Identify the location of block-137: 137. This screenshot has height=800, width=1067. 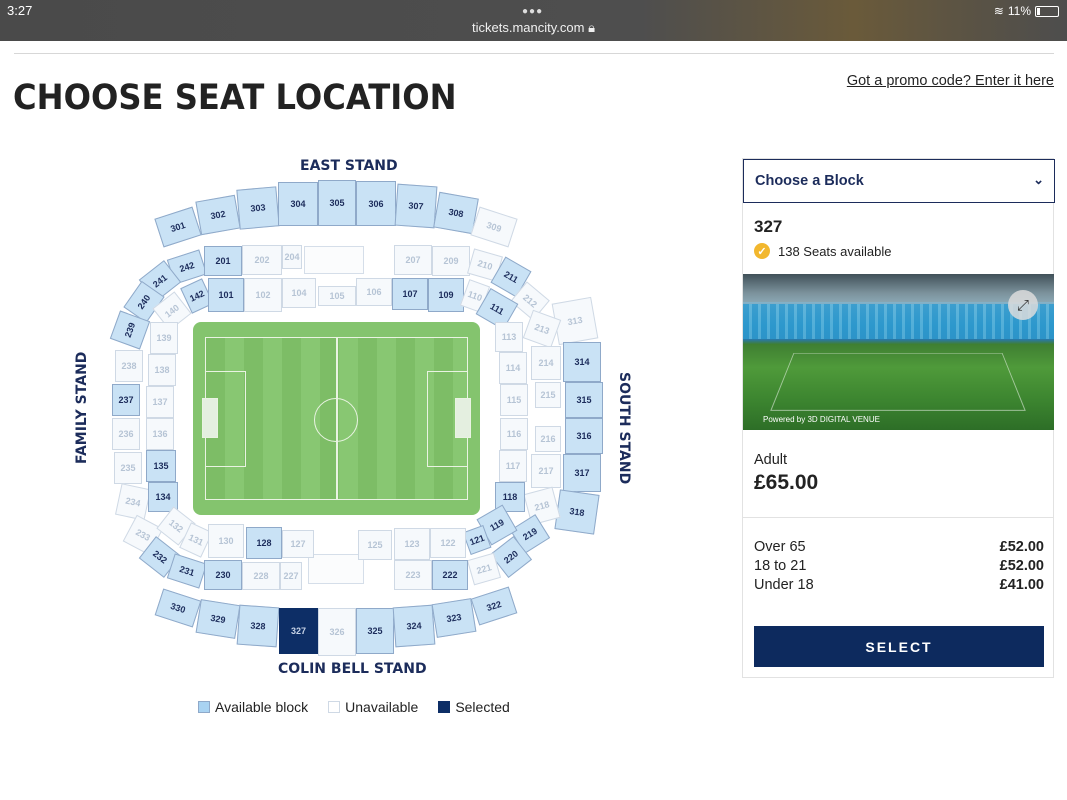
(160, 402).